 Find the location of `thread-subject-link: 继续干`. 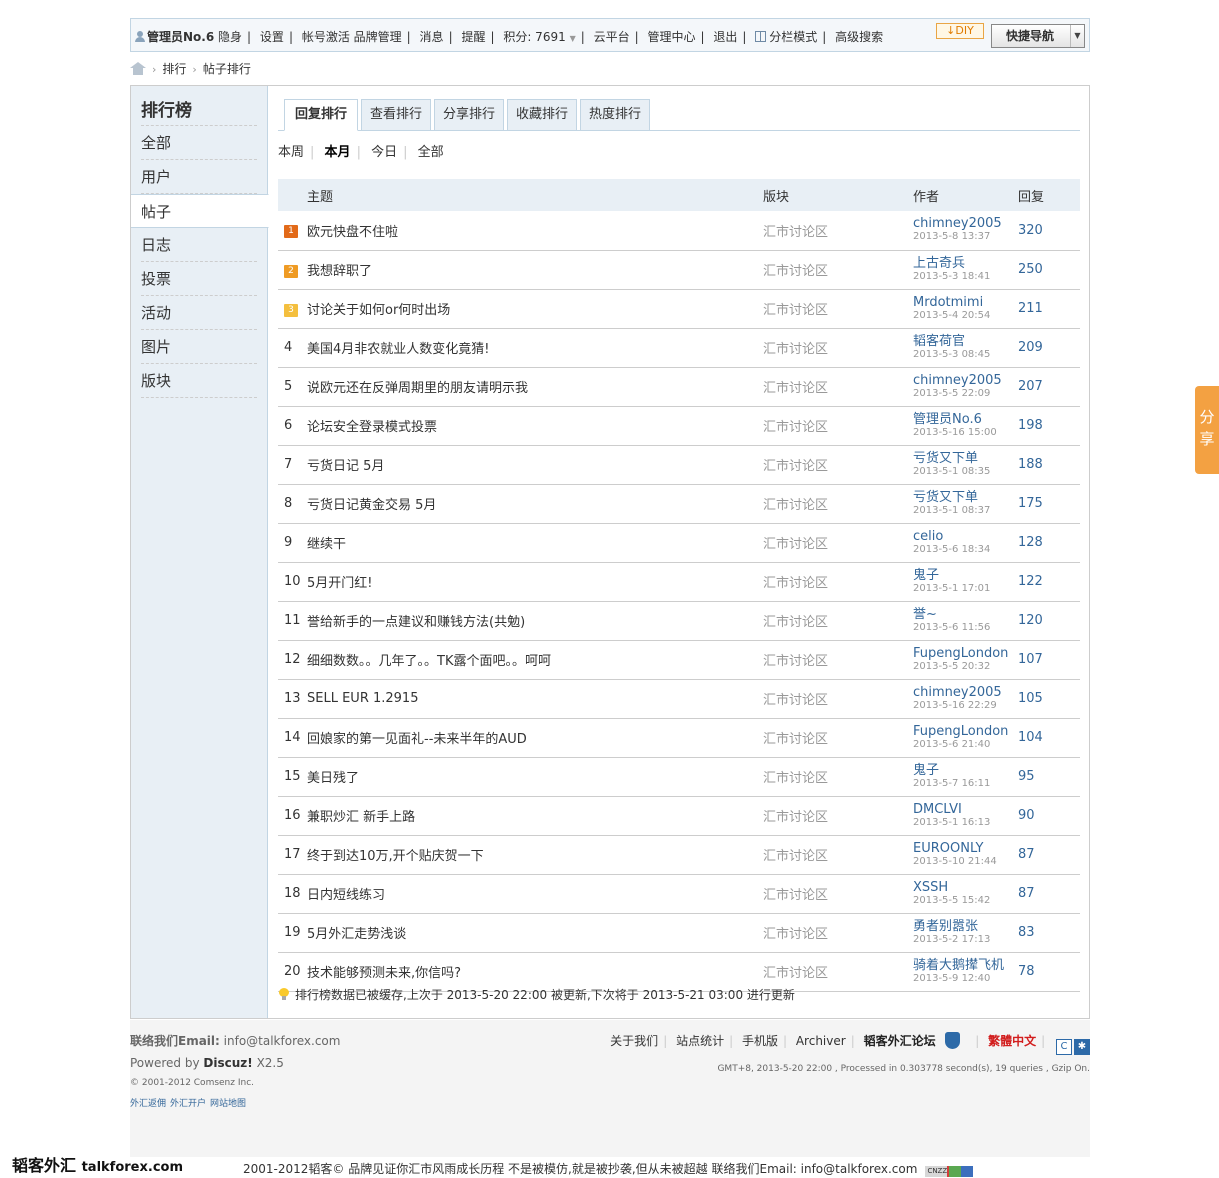

thread-subject-link: 继续干 is located at coordinates (535, 543).